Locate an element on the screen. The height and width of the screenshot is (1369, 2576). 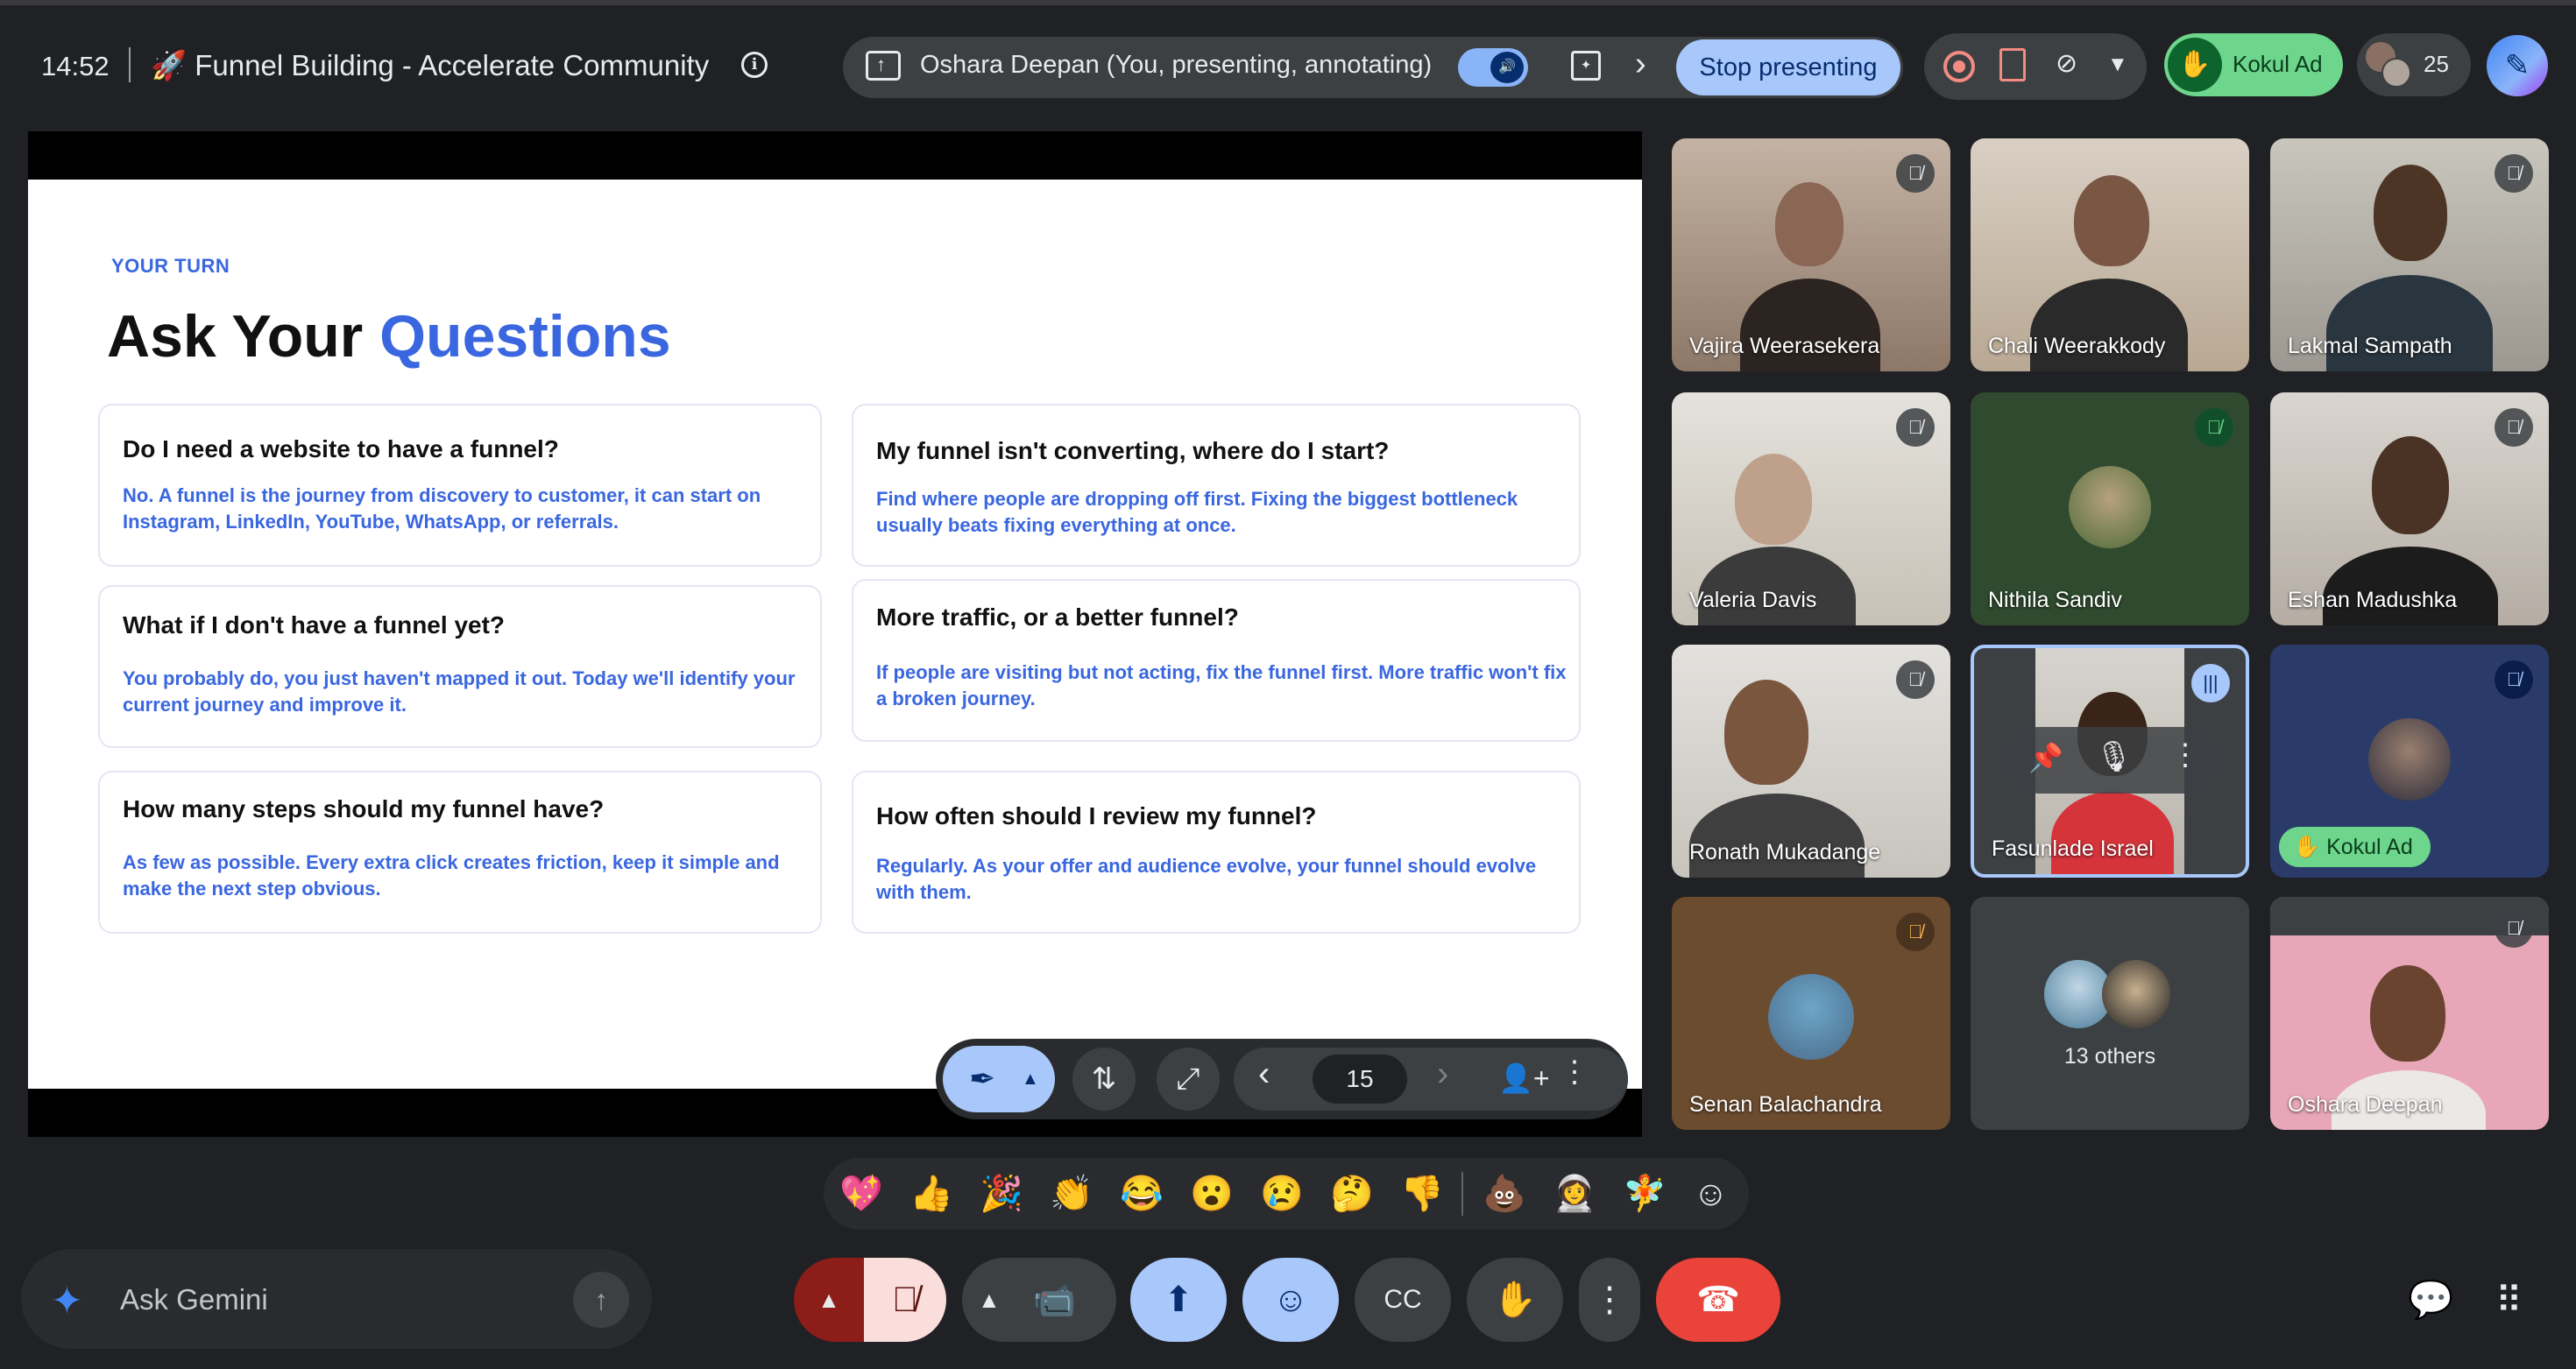
participant-name: Fasunlade Israel is located at coordinates (2073, 848).